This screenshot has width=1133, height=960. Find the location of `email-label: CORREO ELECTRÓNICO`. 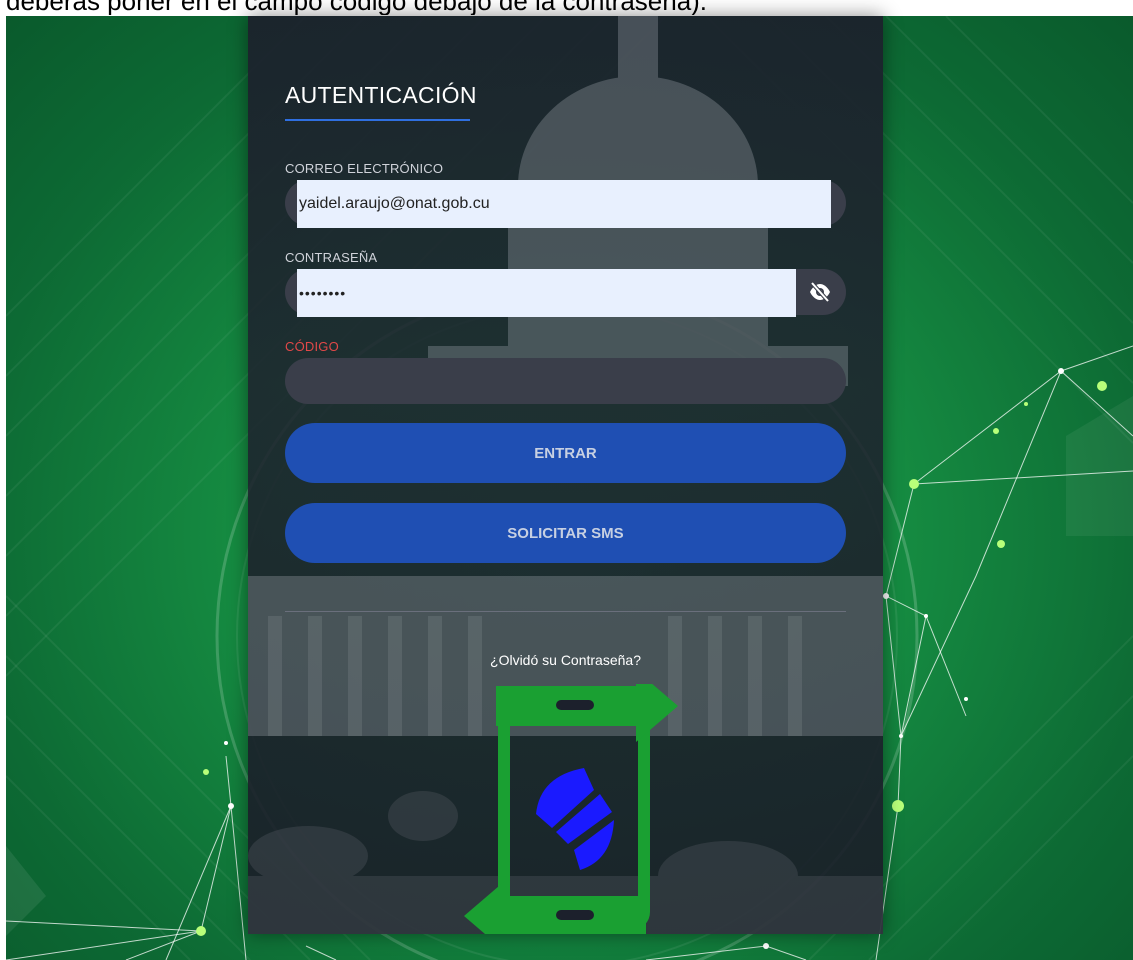

email-label: CORREO ELECTRÓNICO is located at coordinates (364, 168).